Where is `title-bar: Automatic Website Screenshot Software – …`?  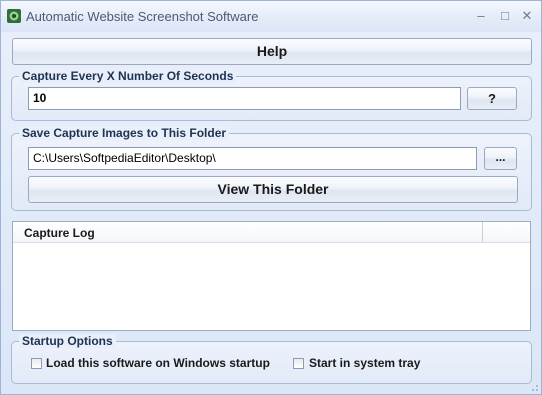 title-bar: Automatic Website Screenshot Software – … is located at coordinates (271, 16).